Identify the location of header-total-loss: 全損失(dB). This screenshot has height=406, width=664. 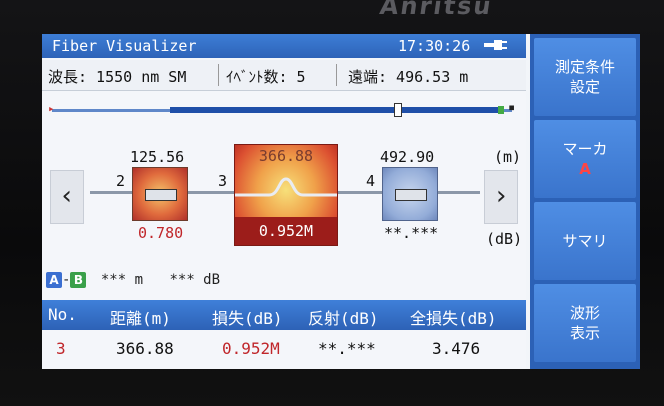
(453, 318).